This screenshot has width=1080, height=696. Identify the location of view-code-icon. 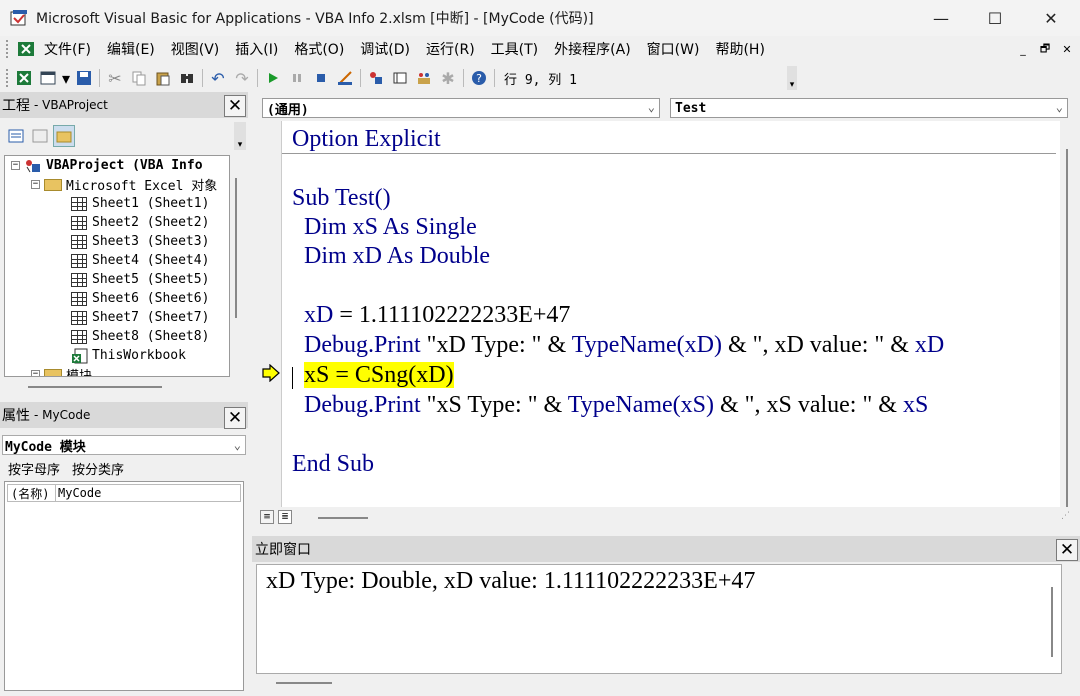
(16, 136).